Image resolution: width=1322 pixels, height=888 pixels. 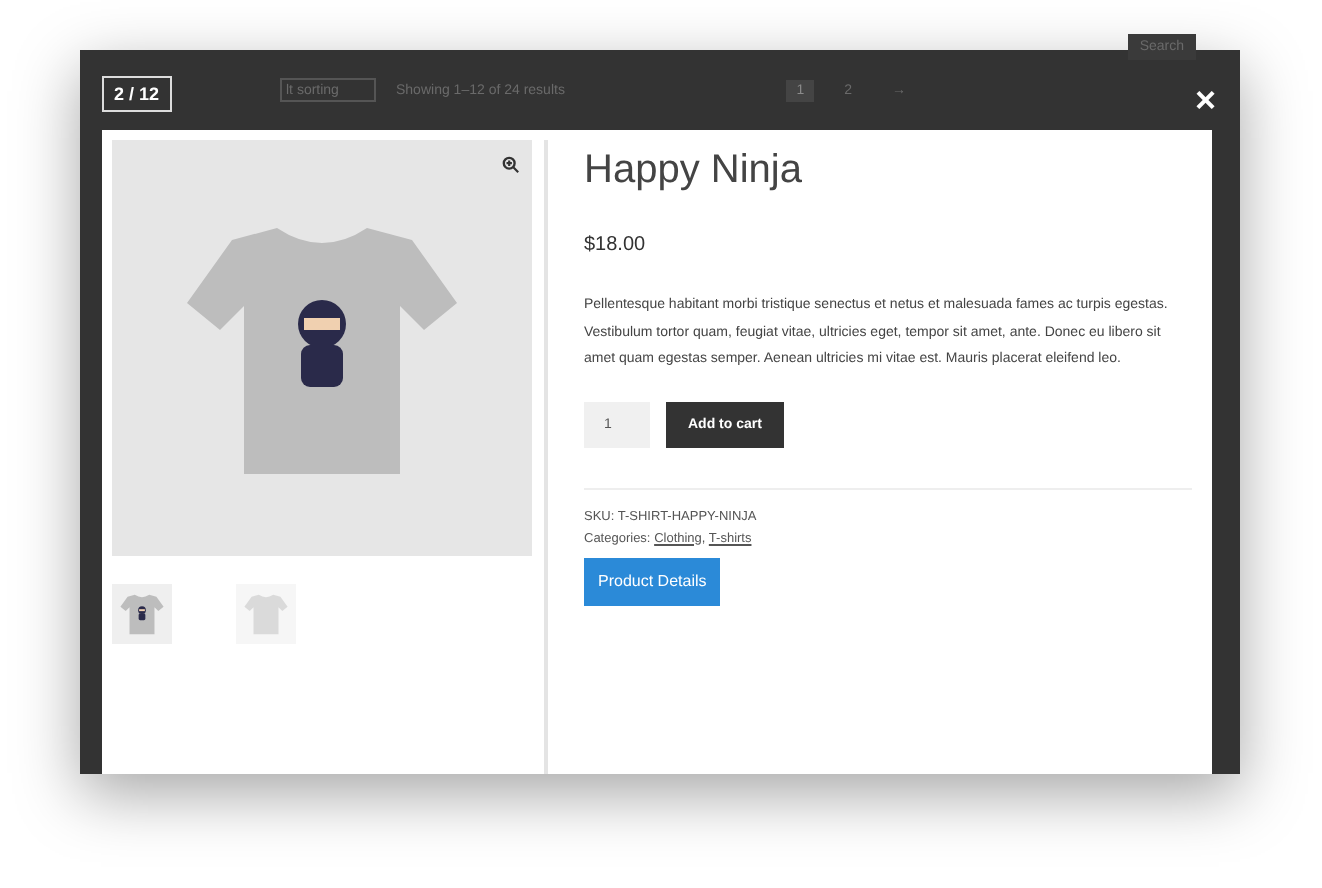 I want to click on image-counter: 2 / 12, so click(x=137, y=94).